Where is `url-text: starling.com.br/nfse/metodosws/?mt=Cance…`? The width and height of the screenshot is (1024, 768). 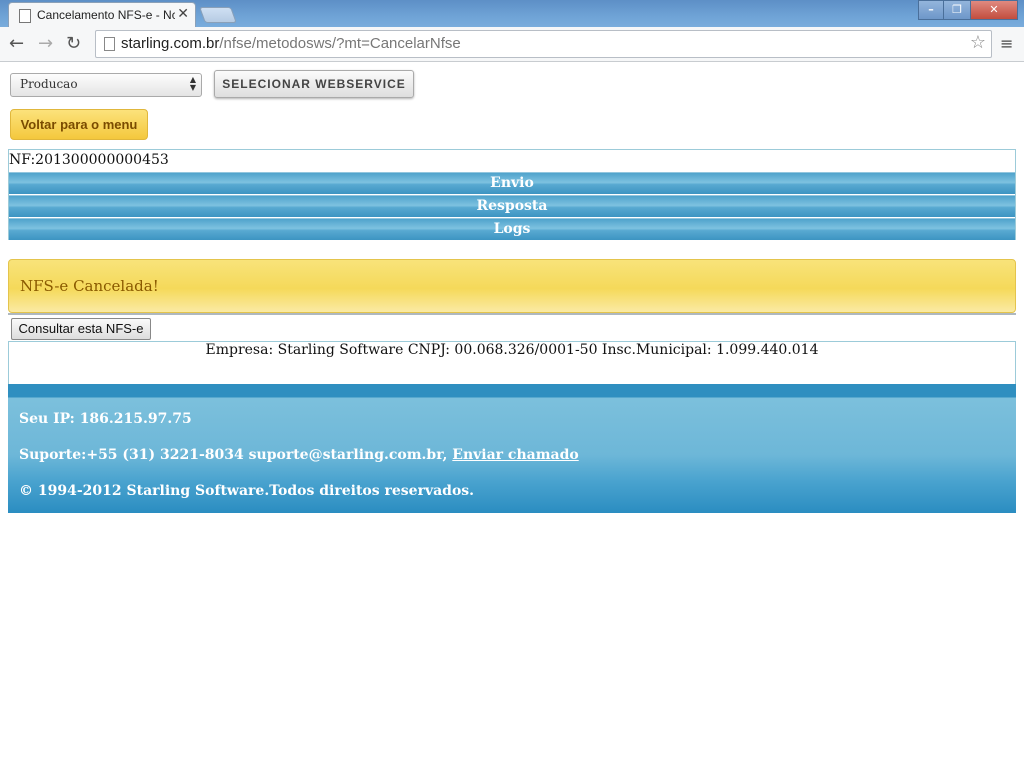 url-text: starling.com.br/nfse/metodosws/?mt=Cance… is located at coordinates (291, 43).